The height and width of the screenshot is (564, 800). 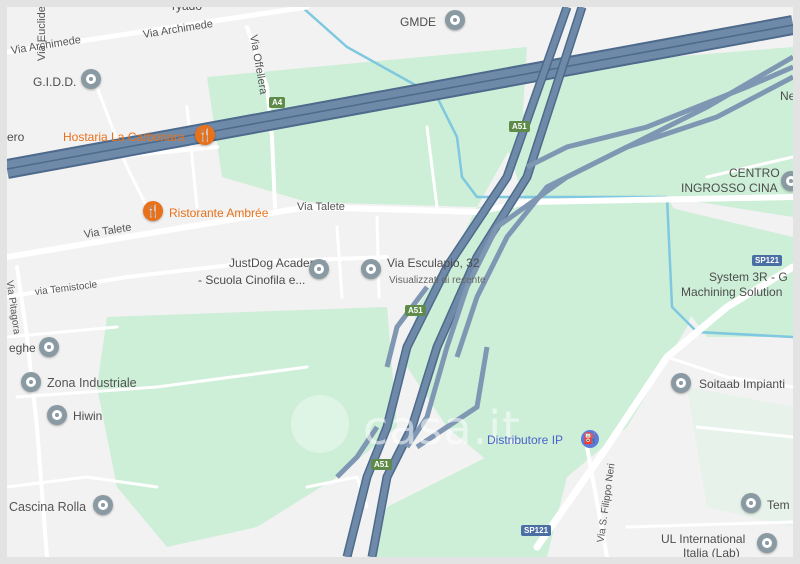 What do you see at coordinates (525, 440) in the screenshot?
I see `poi-label-distributore-ip: Distributore IP` at bounding box center [525, 440].